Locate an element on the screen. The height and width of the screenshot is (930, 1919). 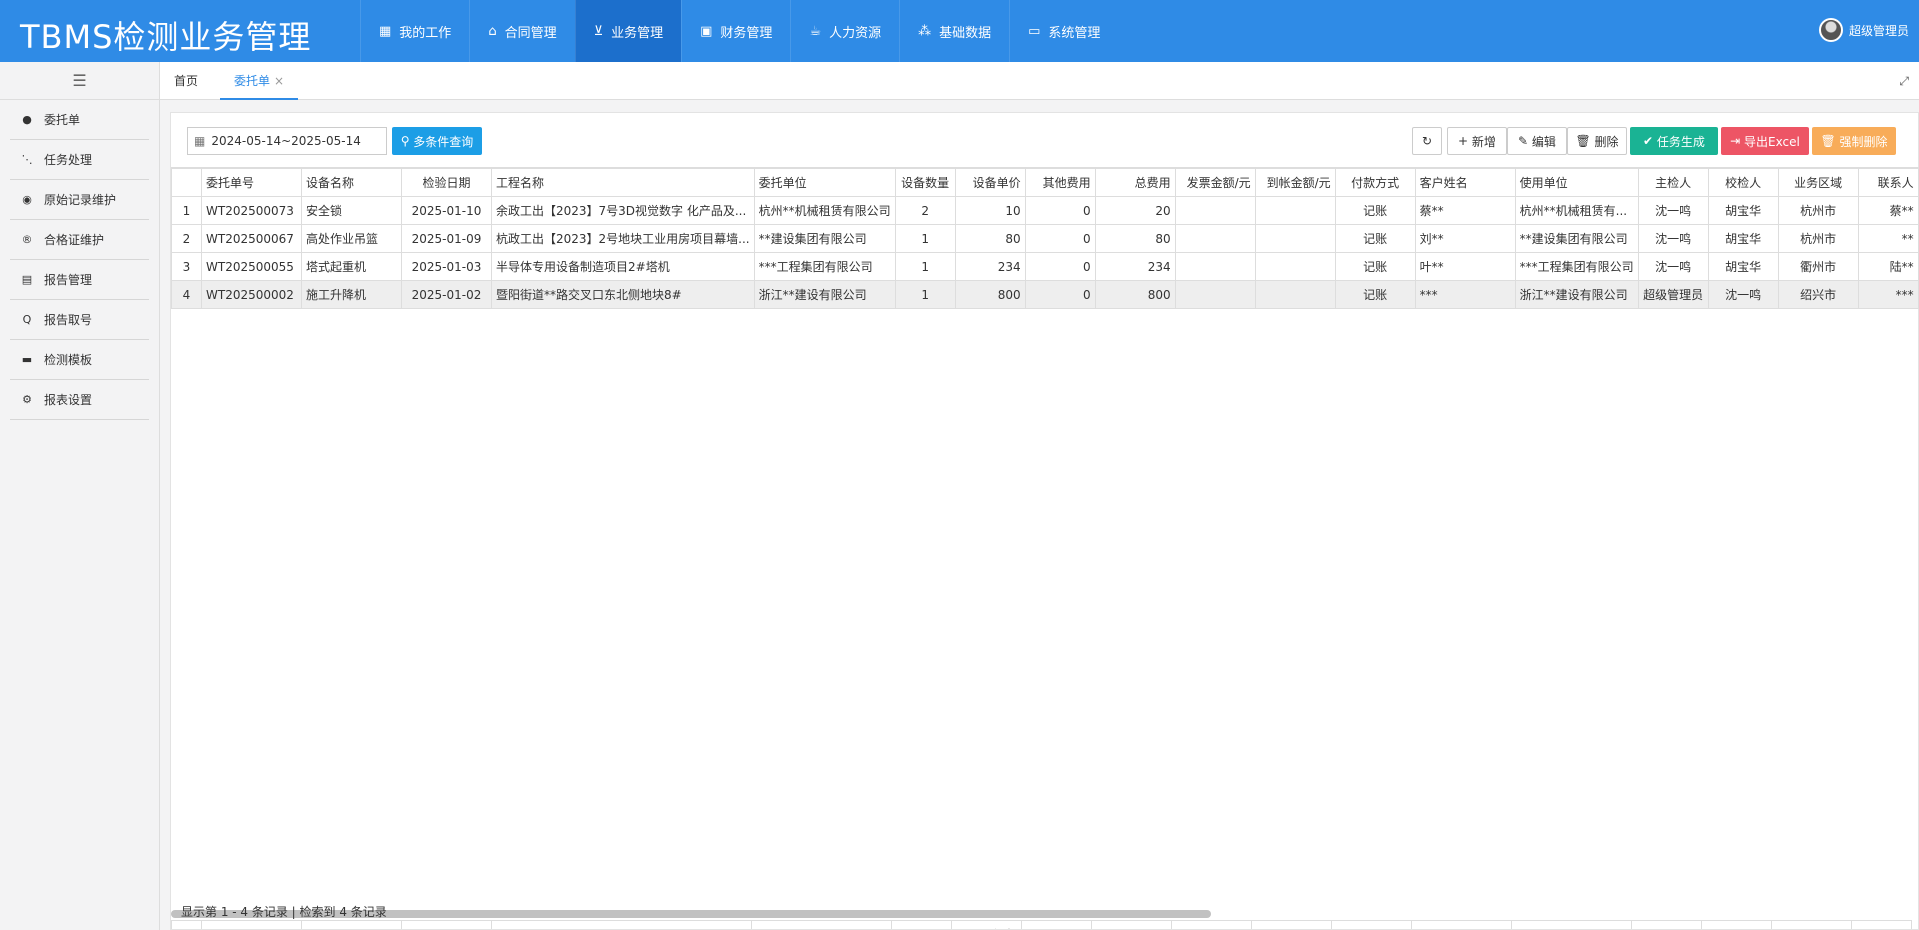
refresh-icon: ↻ is located at coordinates (1427, 141).